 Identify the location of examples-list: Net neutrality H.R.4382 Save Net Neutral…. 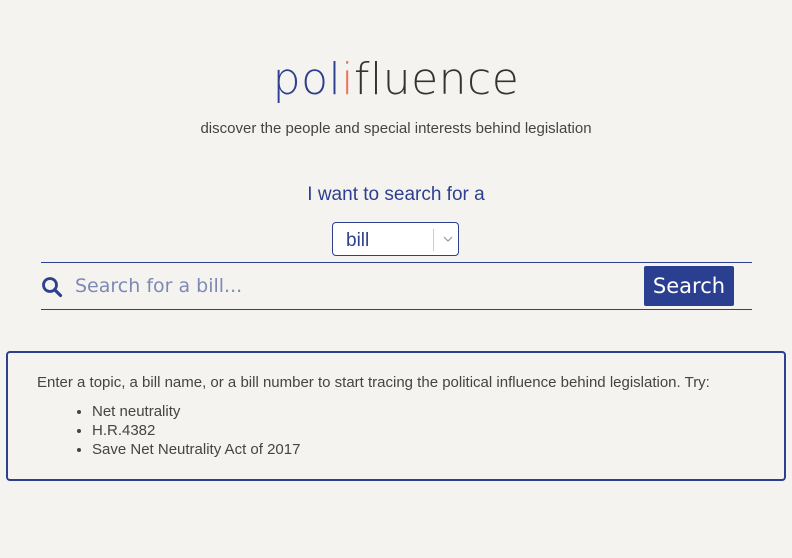
(169, 430).